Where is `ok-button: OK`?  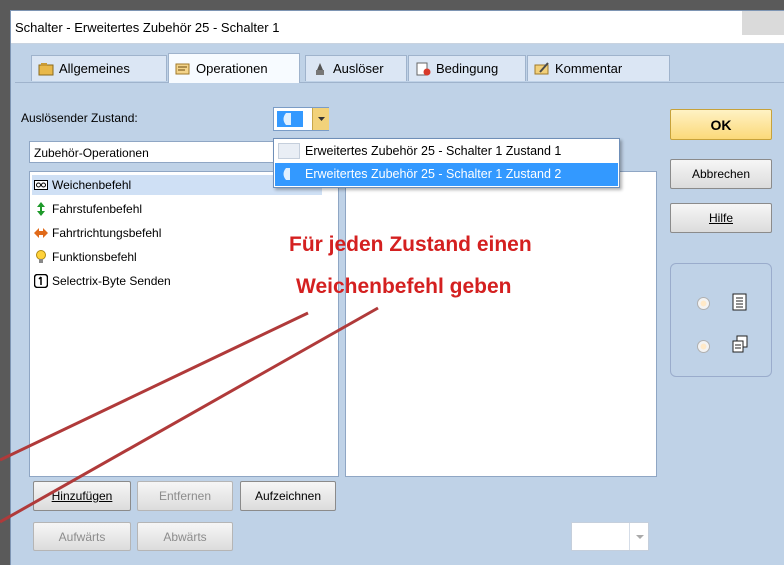
ok-button: OK is located at coordinates (721, 124).